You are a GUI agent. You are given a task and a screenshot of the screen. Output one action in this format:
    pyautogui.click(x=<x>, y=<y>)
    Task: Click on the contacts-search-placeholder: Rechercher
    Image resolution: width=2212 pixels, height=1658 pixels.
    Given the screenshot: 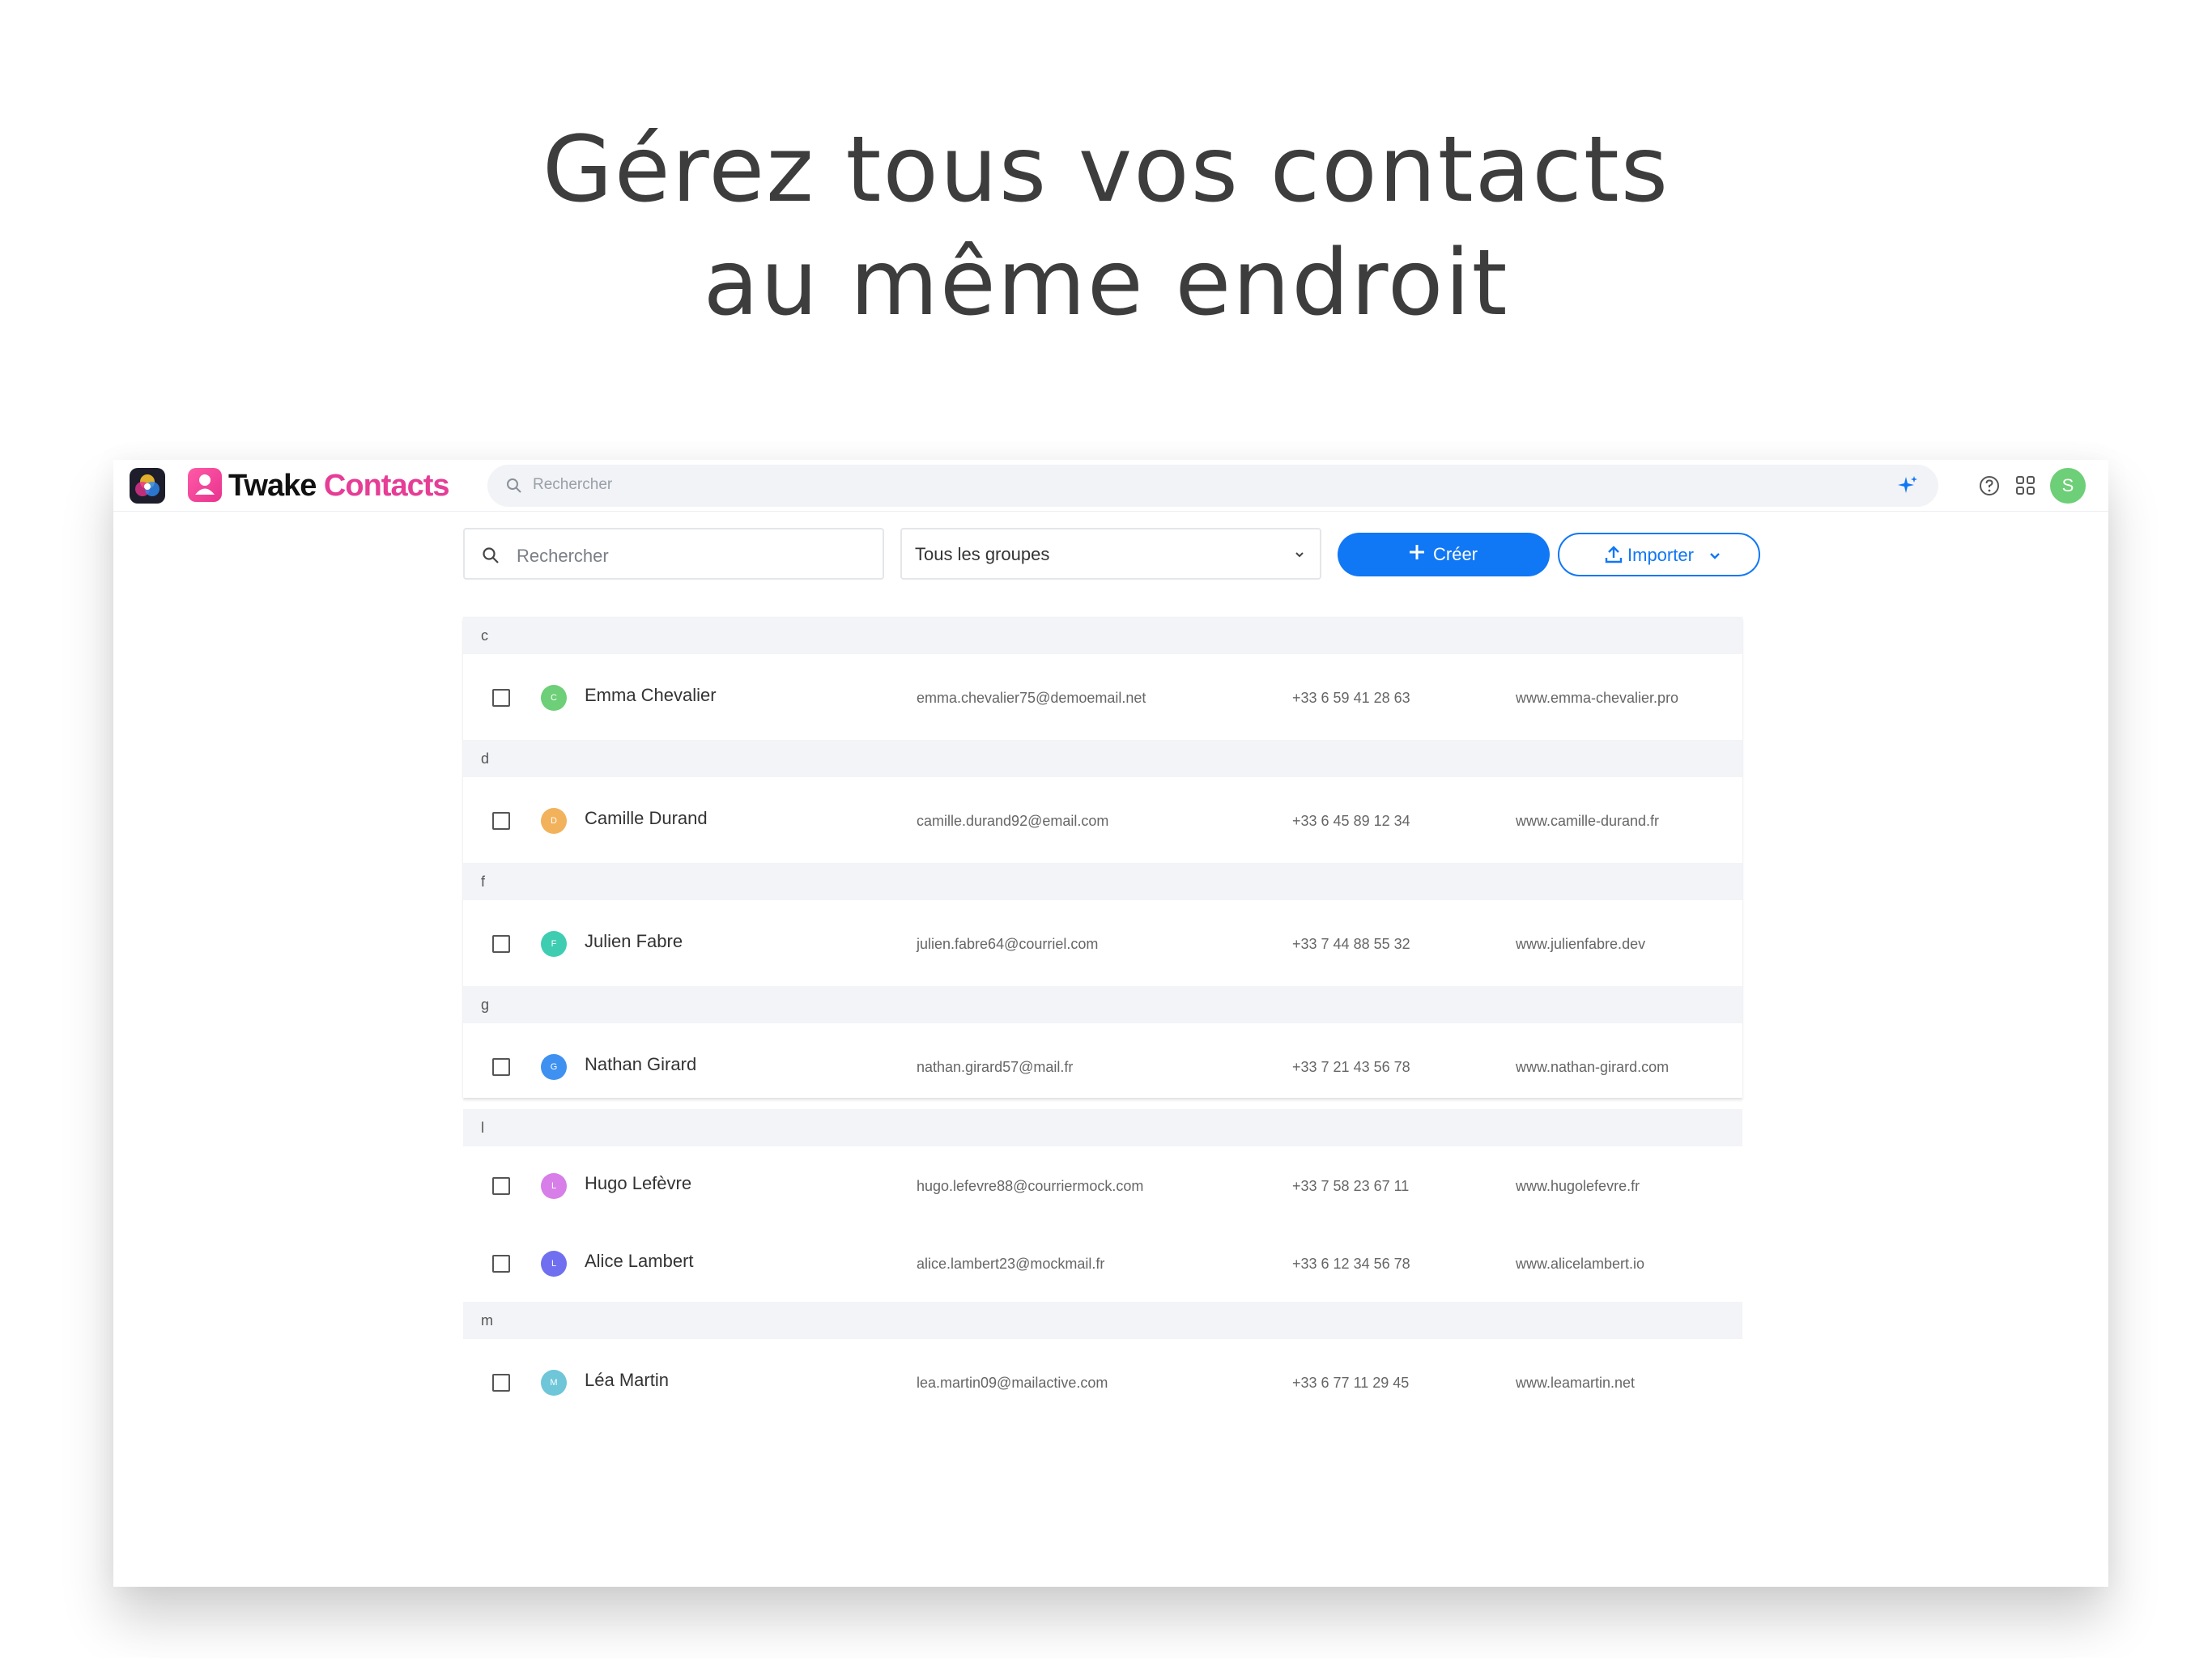 What is the action you would take?
    pyautogui.click(x=563, y=556)
    